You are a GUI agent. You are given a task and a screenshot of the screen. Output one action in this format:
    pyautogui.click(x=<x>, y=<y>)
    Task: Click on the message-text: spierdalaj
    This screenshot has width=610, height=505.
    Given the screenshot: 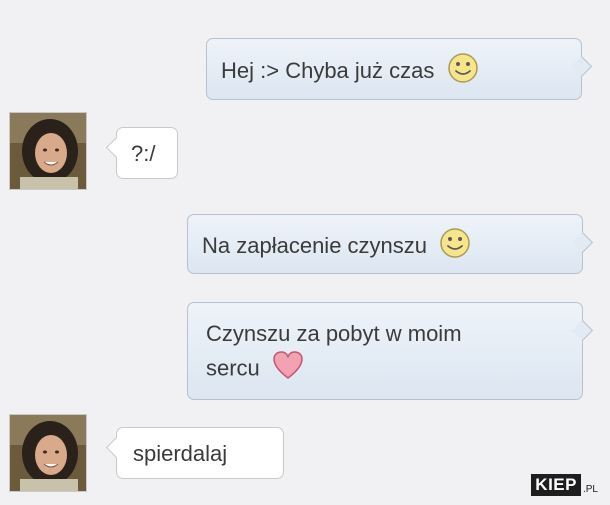 What is the action you would take?
    pyautogui.click(x=180, y=453)
    